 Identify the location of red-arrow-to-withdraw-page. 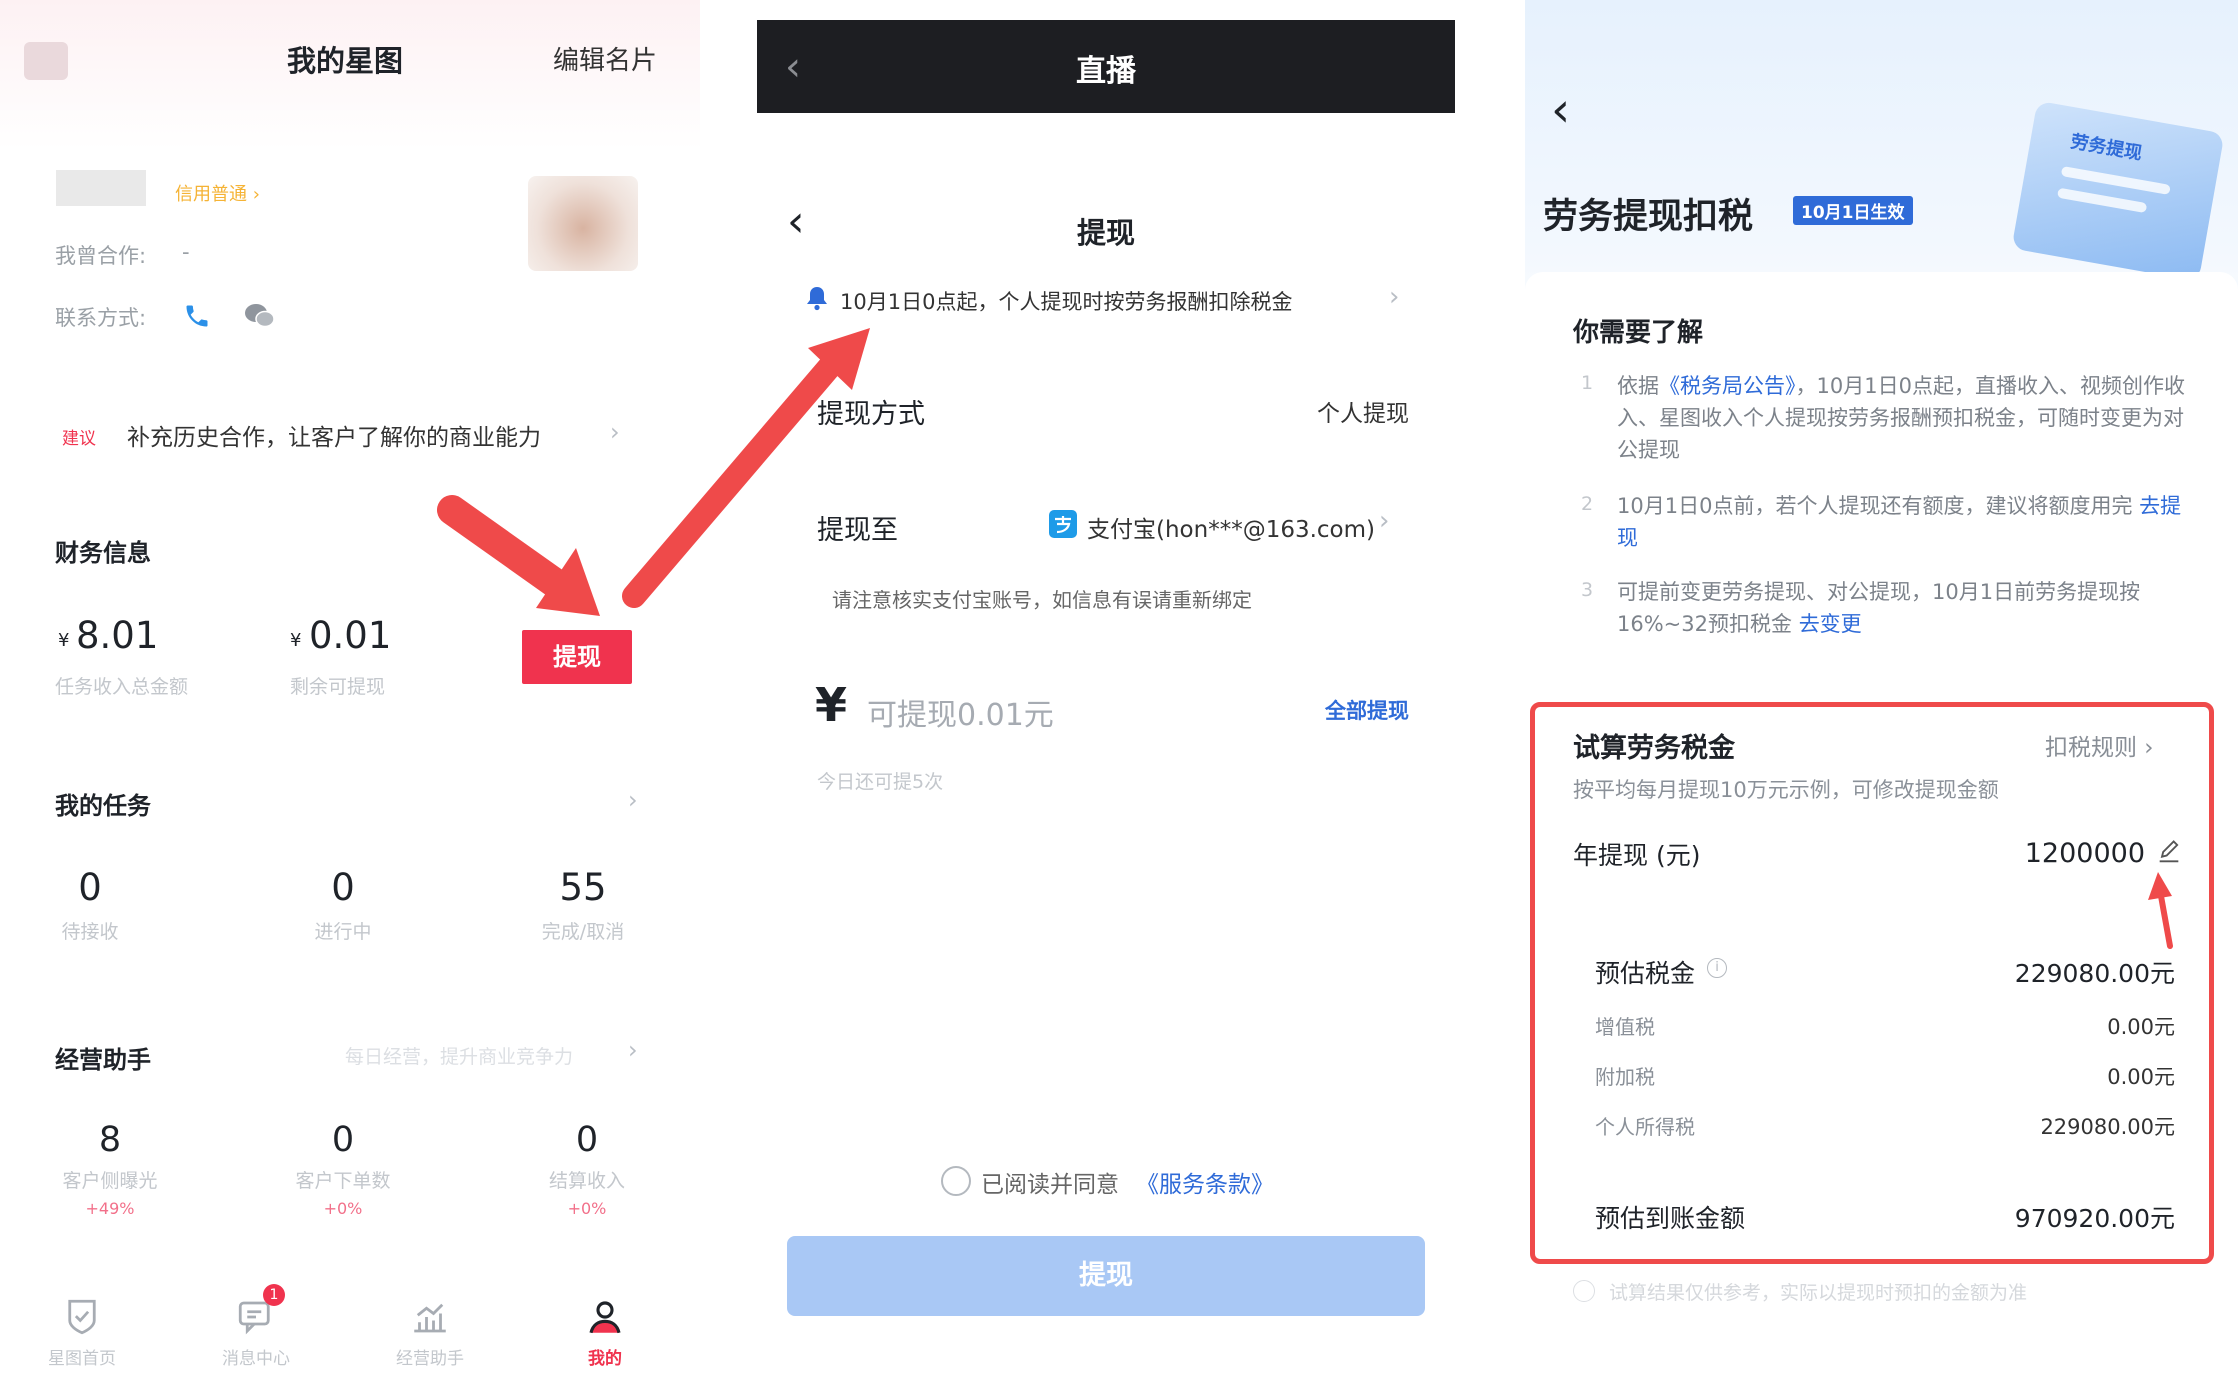
(746, 468).